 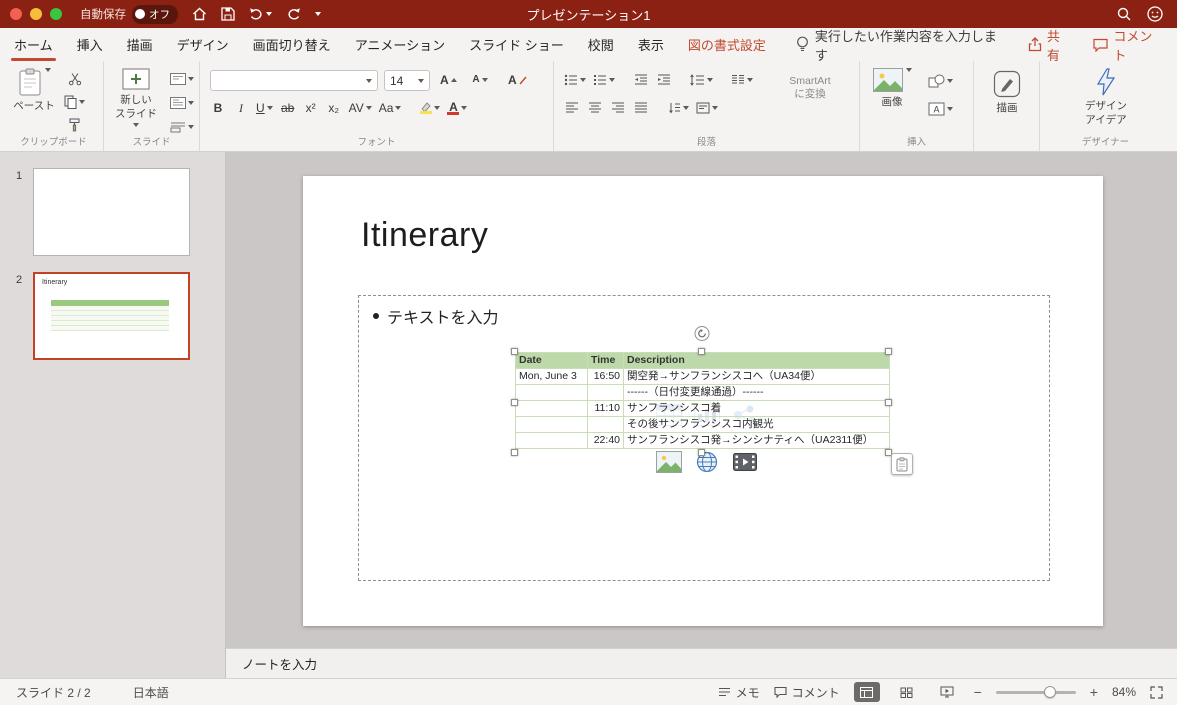 What do you see at coordinates (514, 402) in the screenshot?
I see `resize-handle-w` at bounding box center [514, 402].